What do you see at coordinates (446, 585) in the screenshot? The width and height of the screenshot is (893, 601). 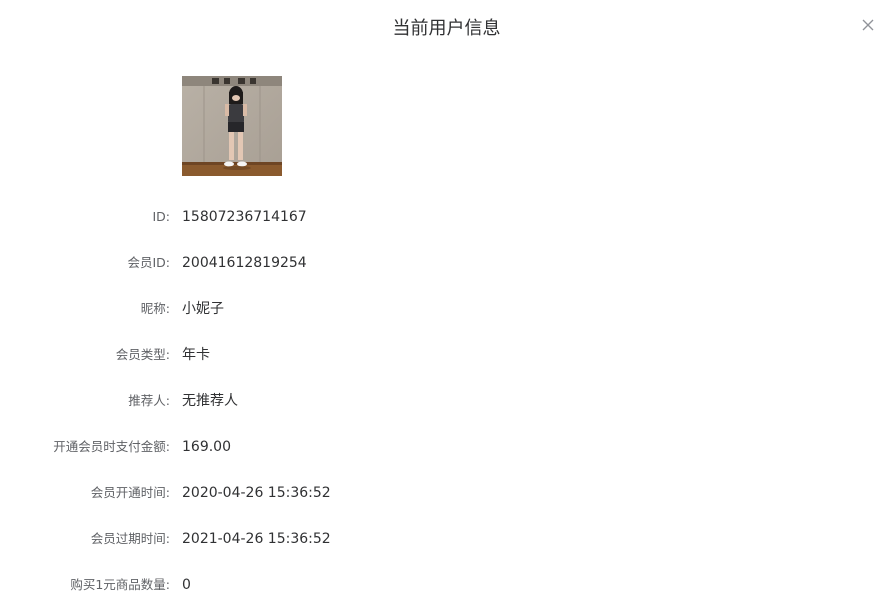 I see `field-row-one-yuan-count: 购买1元商品数量: 0` at bounding box center [446, 585].